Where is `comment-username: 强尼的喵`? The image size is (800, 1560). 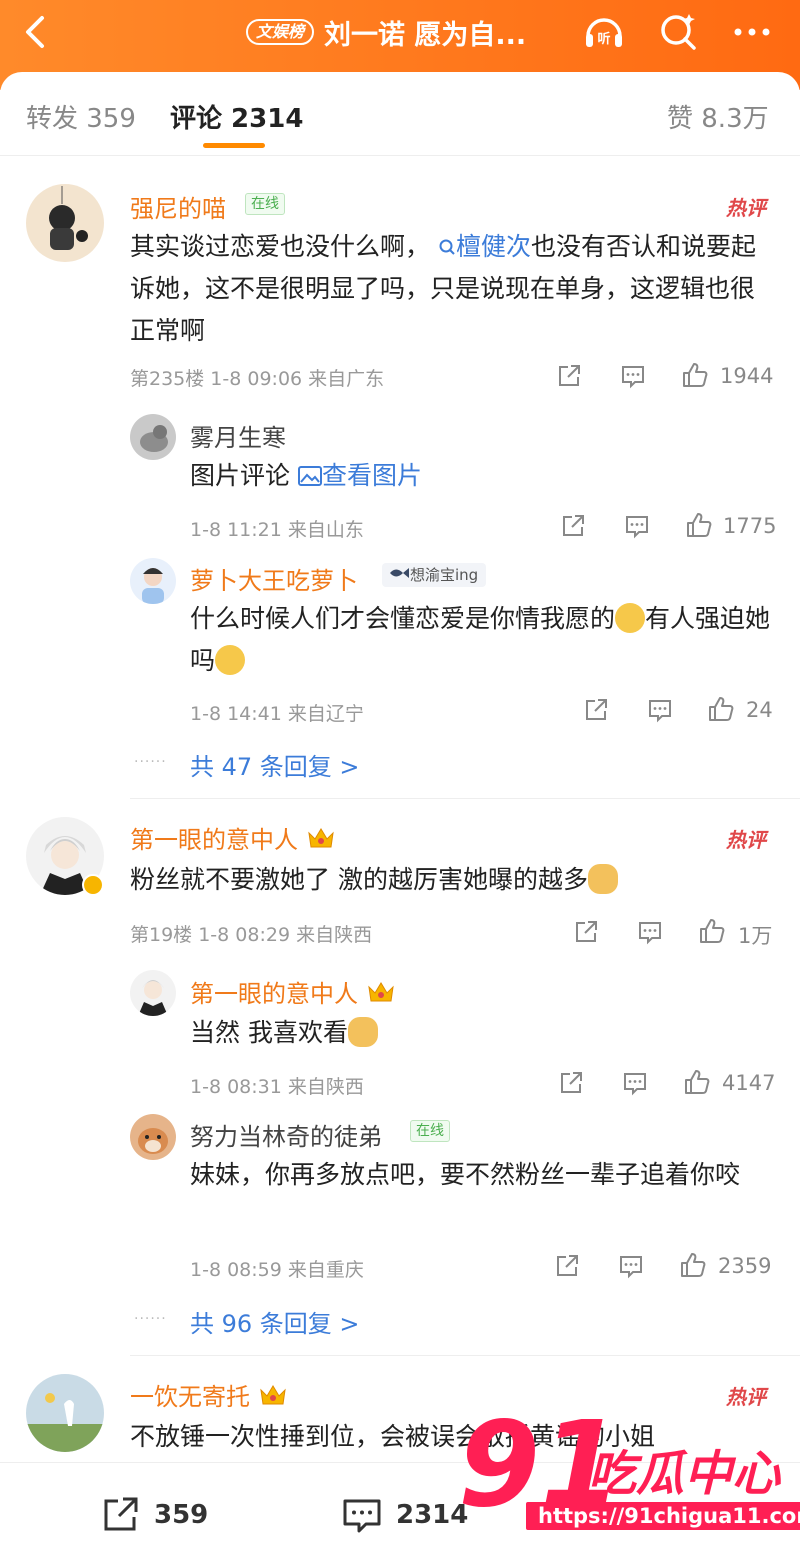 comment-username: 强尼的喵 is located at coordinates (178, 206).